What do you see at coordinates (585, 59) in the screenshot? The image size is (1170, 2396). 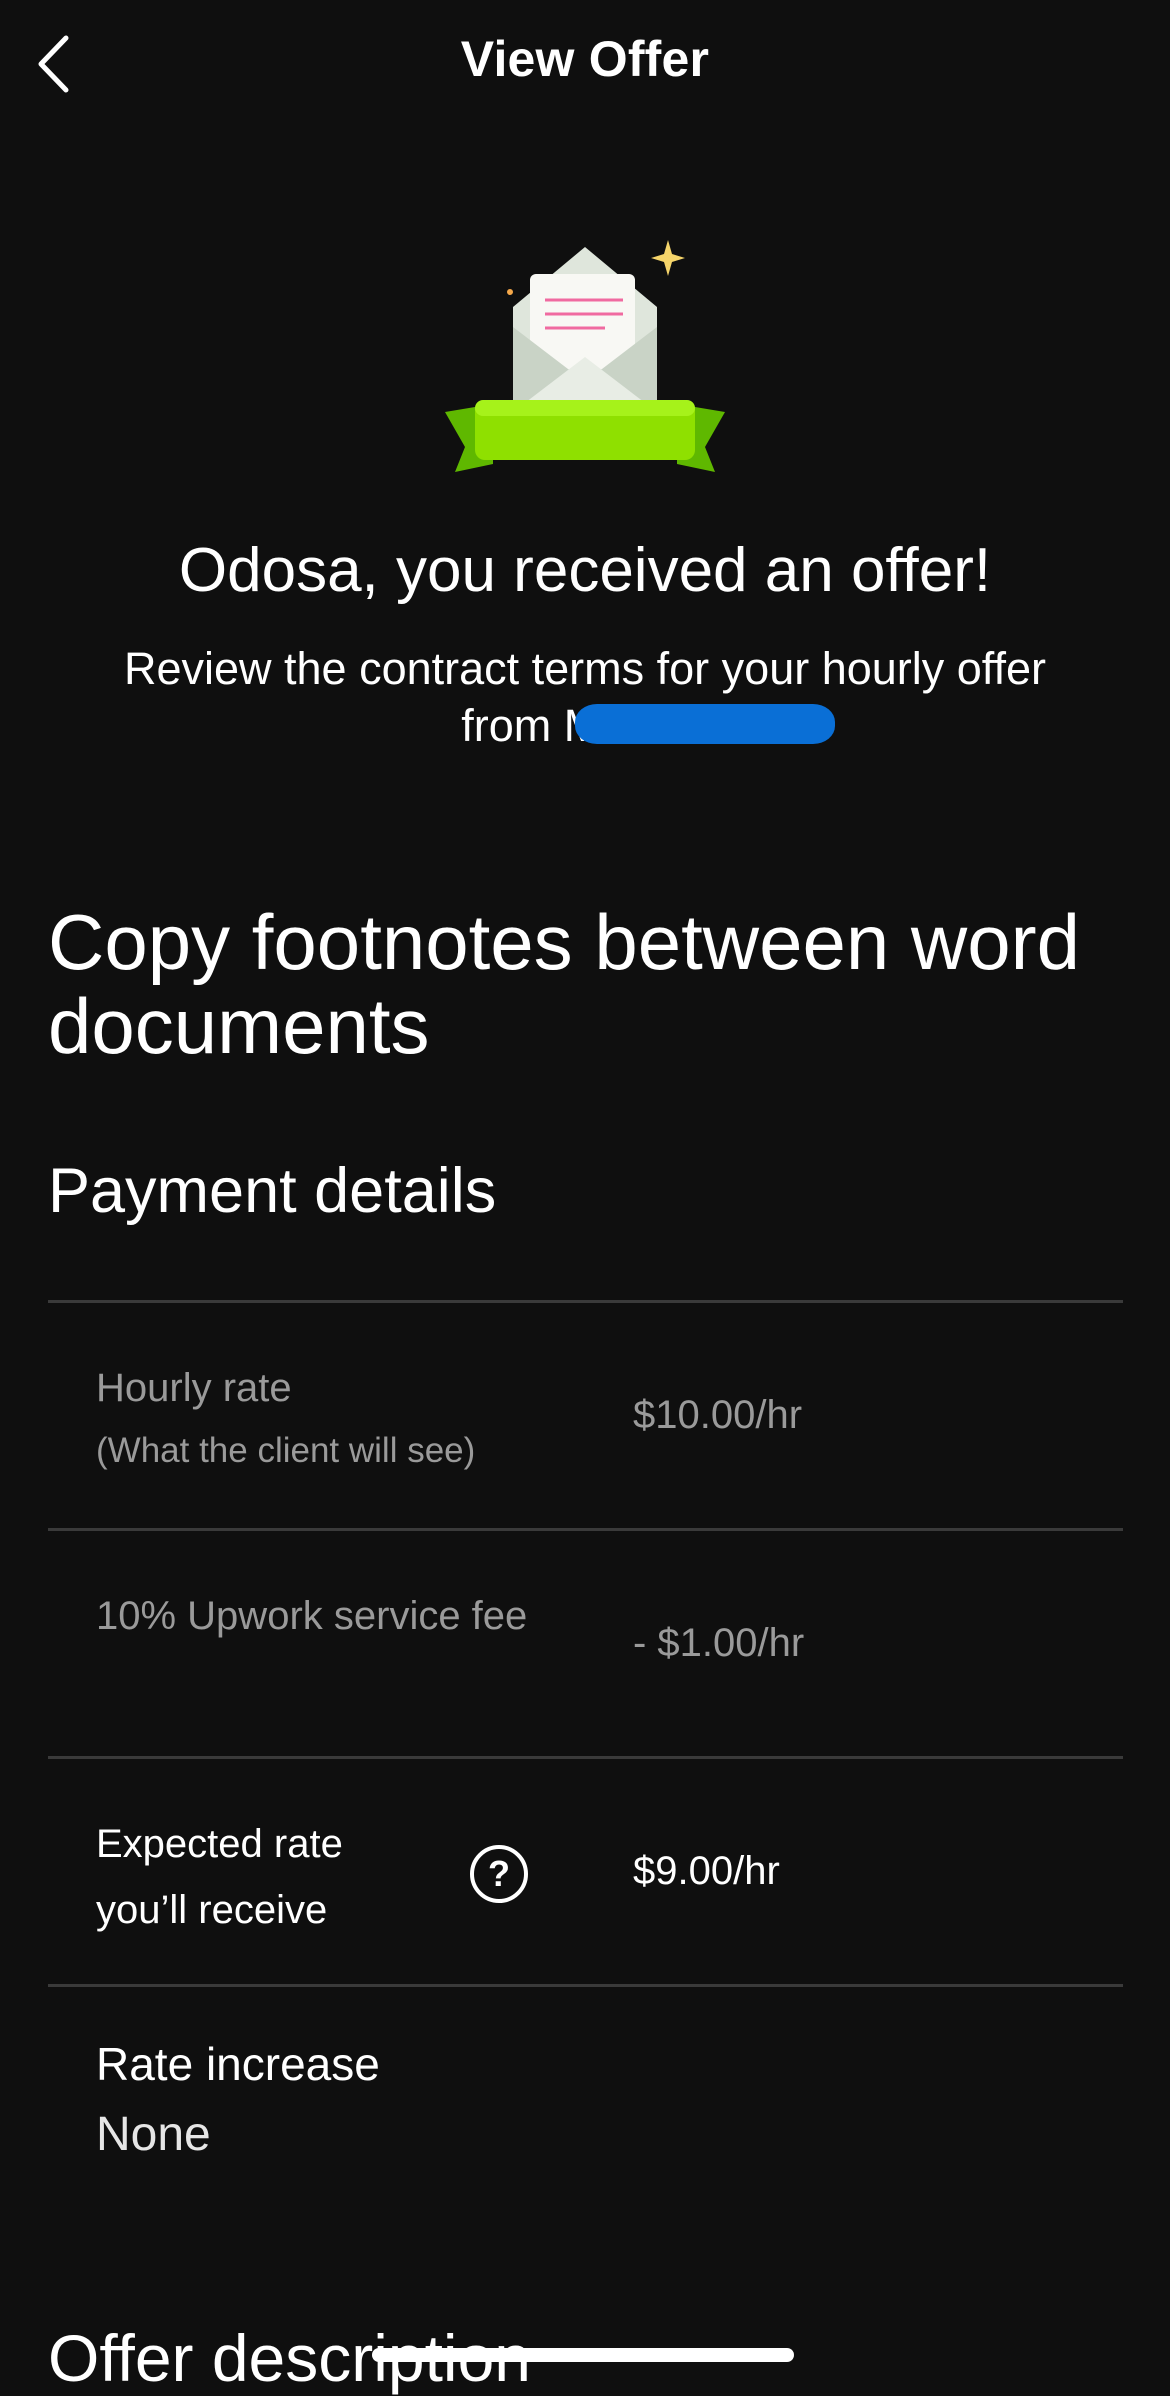 I see `page-title: View Offer` at bounding box center [585, 59].